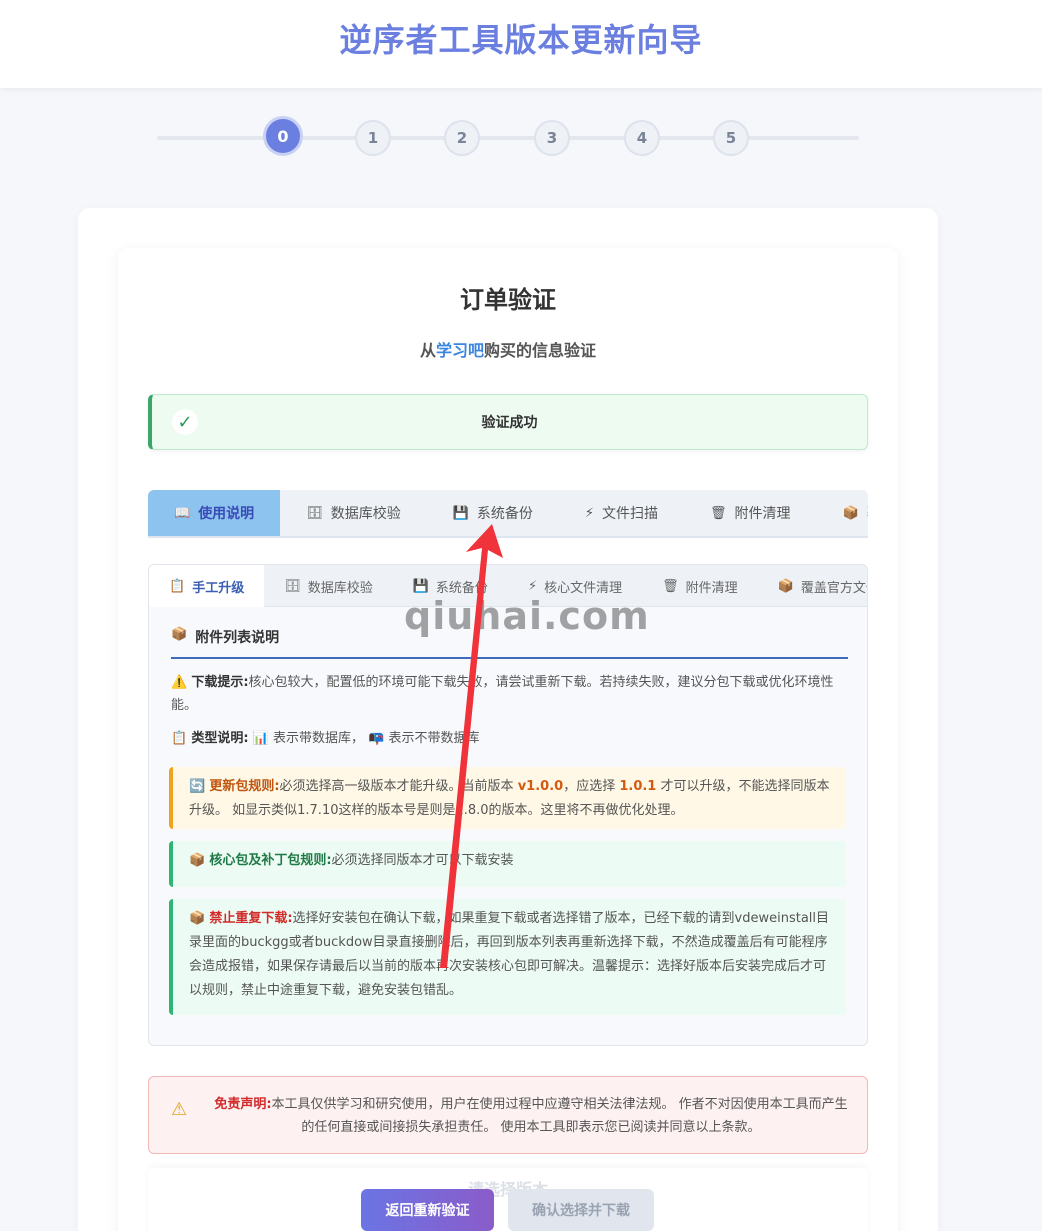 This screenshot has height=1231, width=1042. I want to click on subtab-label: 核心文件清理, so click(583, 588).